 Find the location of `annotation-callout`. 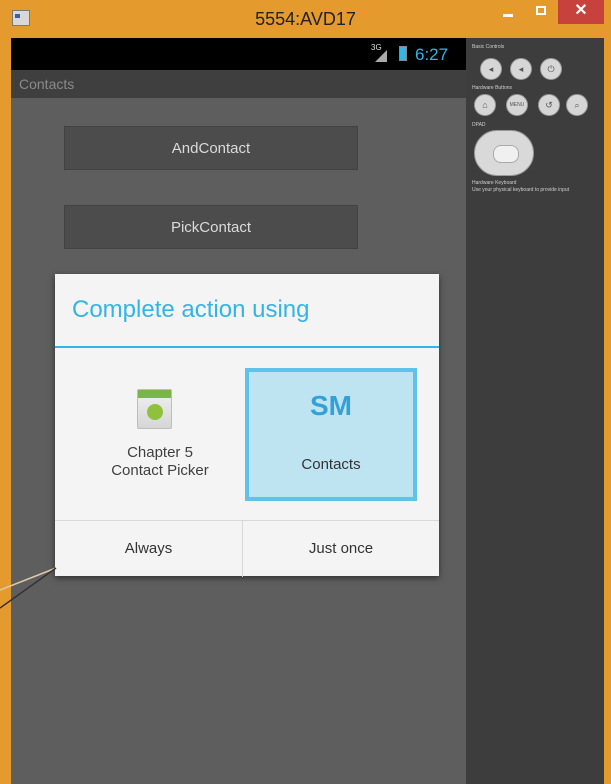

annotation-callout is located at coordinates (28, 588).